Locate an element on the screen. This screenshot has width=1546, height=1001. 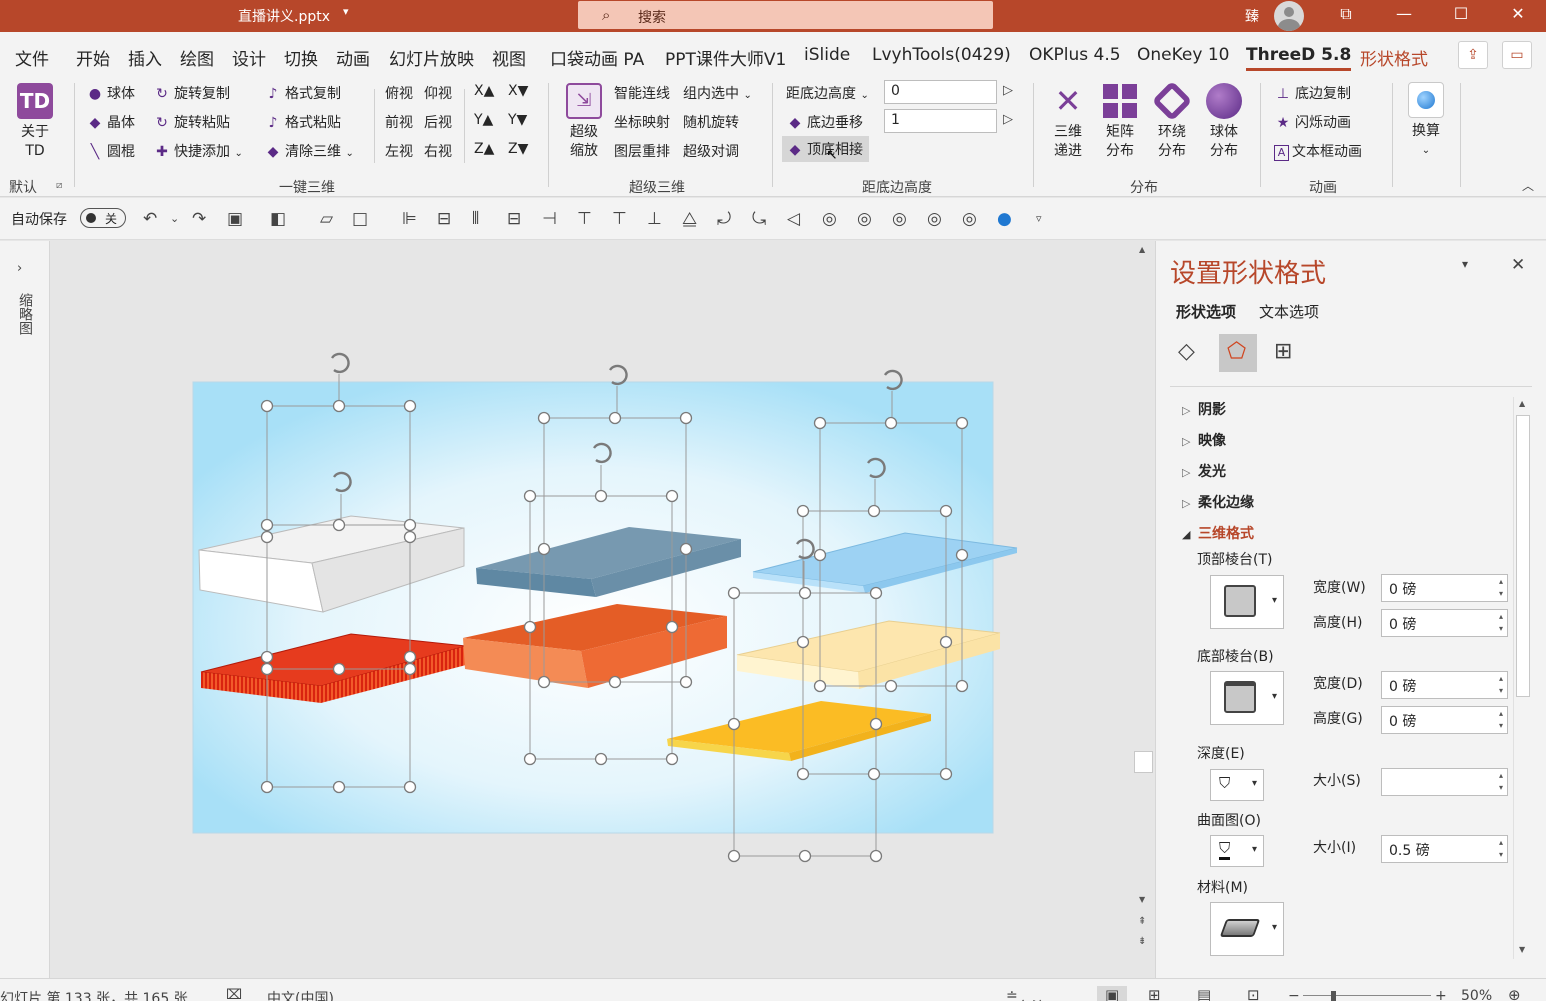
sphere-shape-icon: ● is located at coordinates (1004, 219).